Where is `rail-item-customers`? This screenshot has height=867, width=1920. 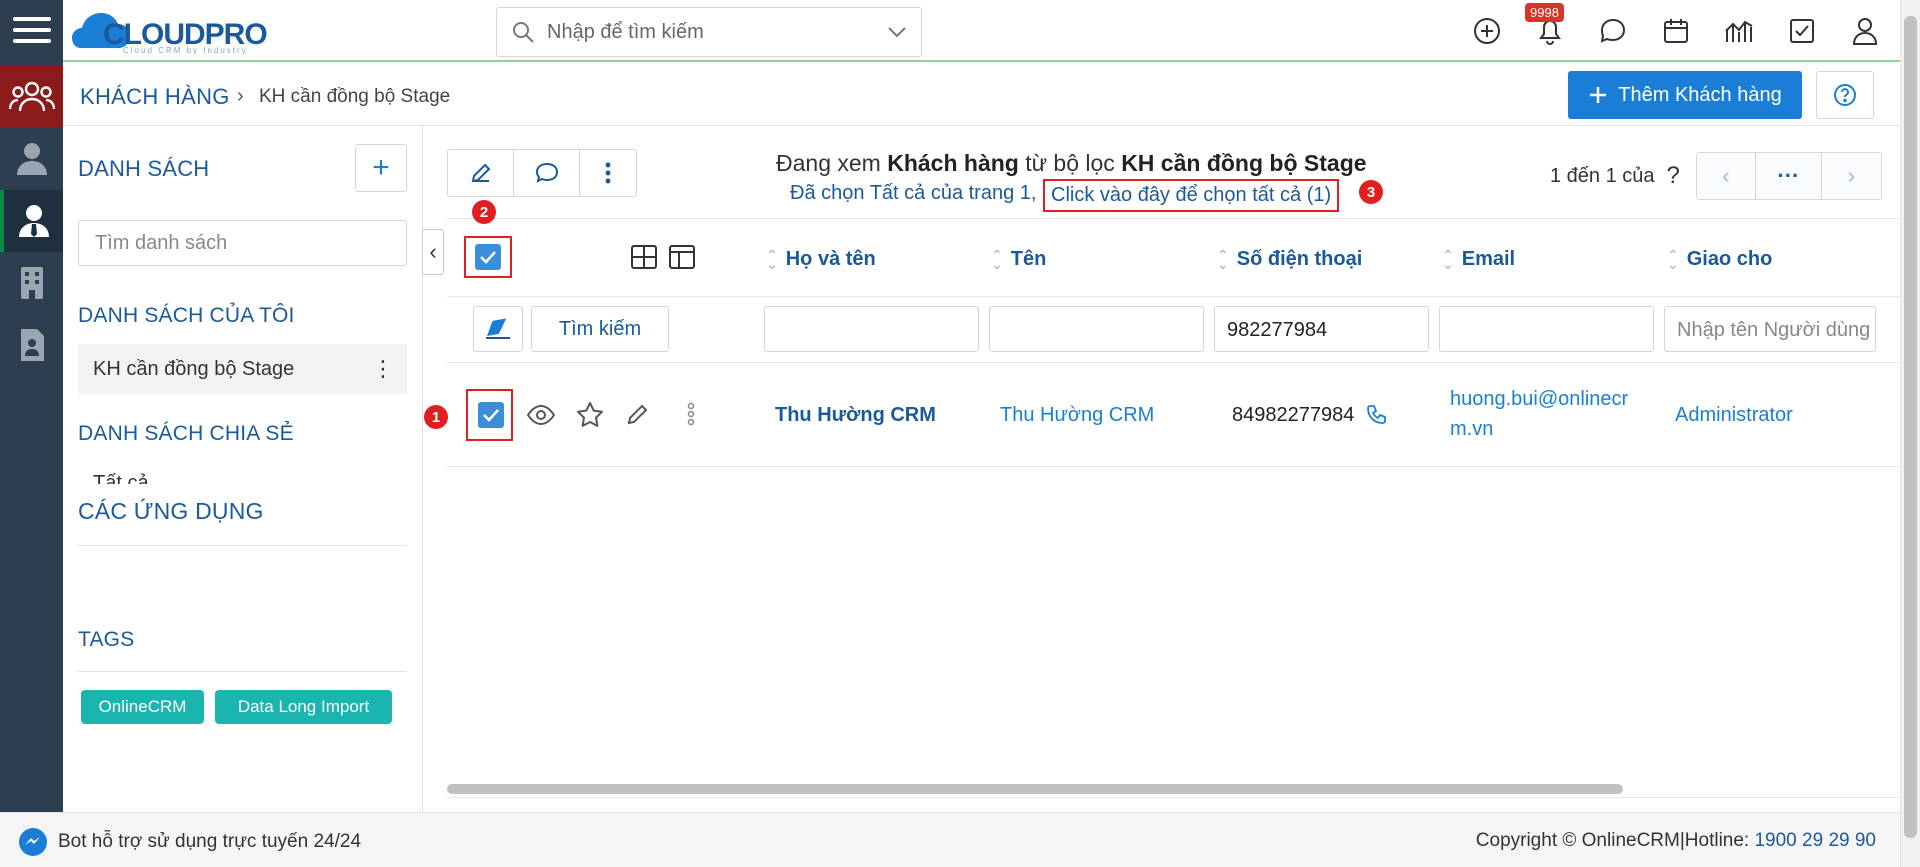
rail-item-customers is located at coordinates (31, 97).